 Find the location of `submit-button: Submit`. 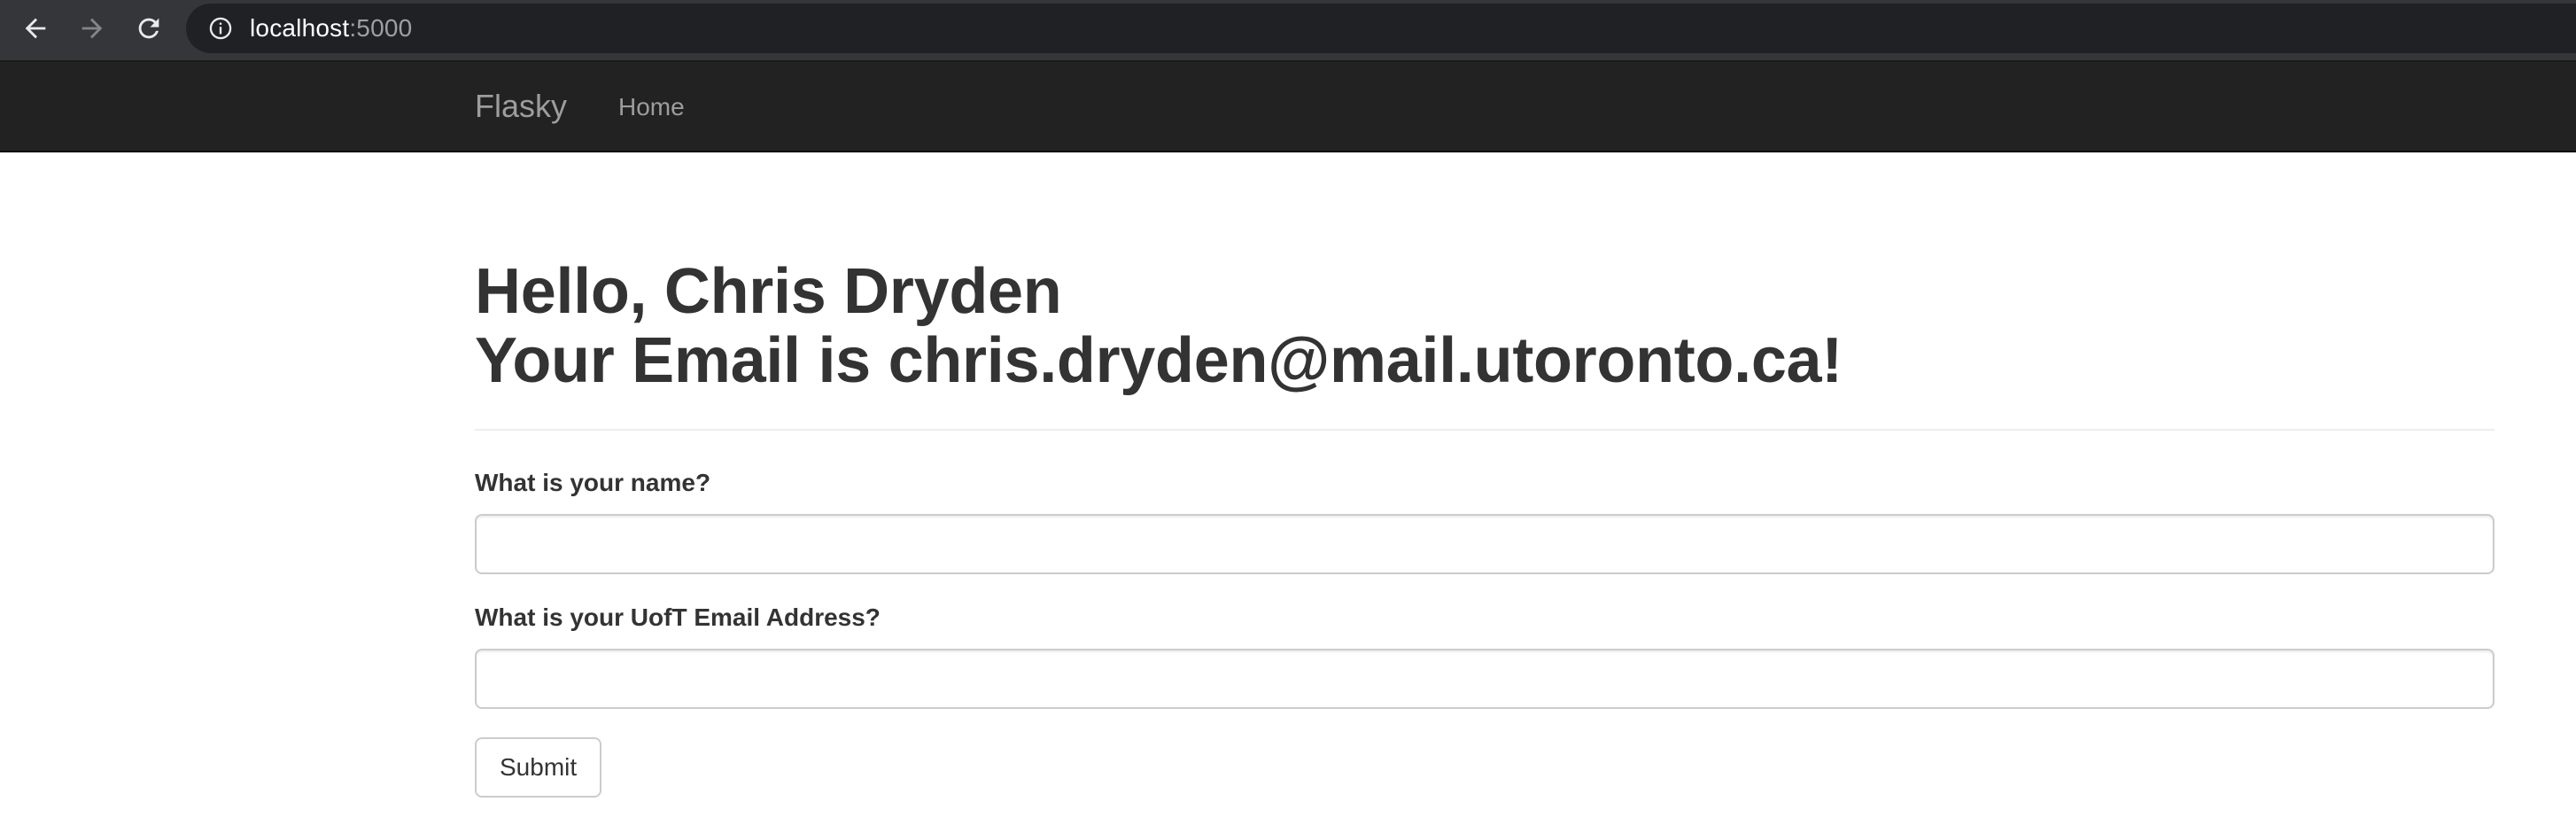

submit-button: Submit is located at coordinates (538, 767).